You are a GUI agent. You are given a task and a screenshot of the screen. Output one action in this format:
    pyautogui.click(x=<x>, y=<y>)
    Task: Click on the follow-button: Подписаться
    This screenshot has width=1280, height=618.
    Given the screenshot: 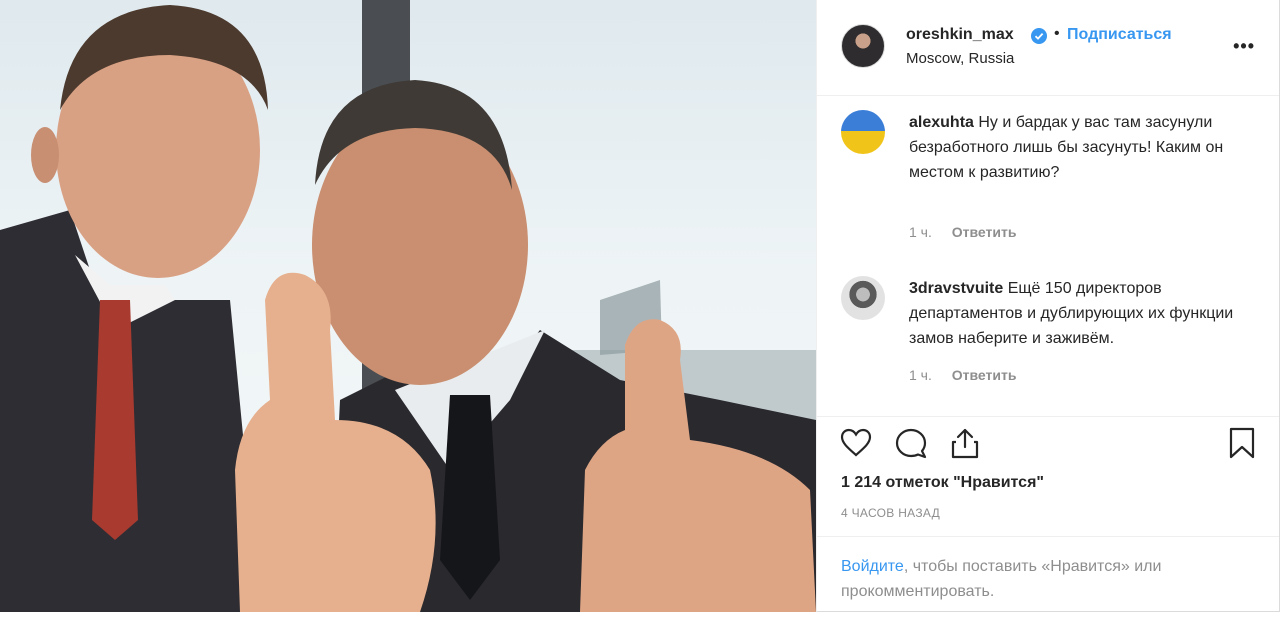 What is the action you would take?
    pyautogui.click(x=1119, y=35)
    